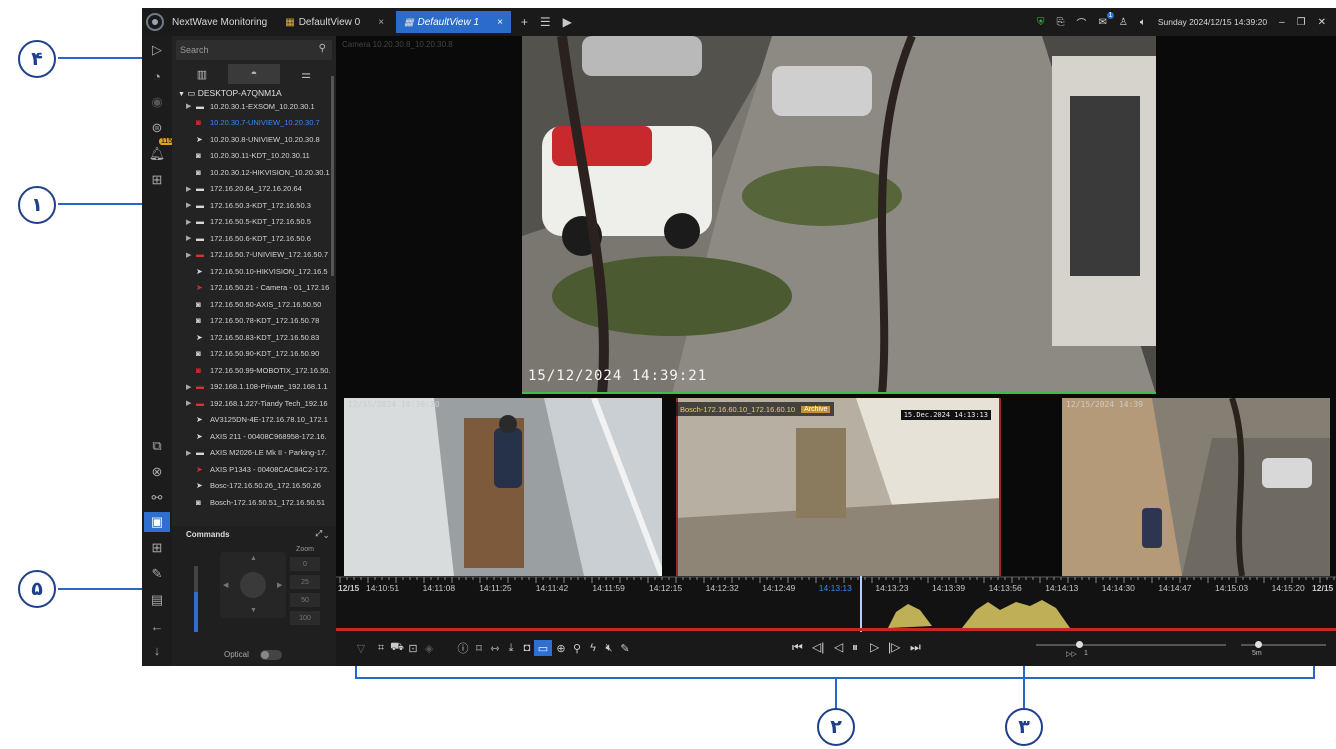  Describe the element at coordinates (225, 585) in the screenshot. I see `ptz-left-icon: ◀` at that location.